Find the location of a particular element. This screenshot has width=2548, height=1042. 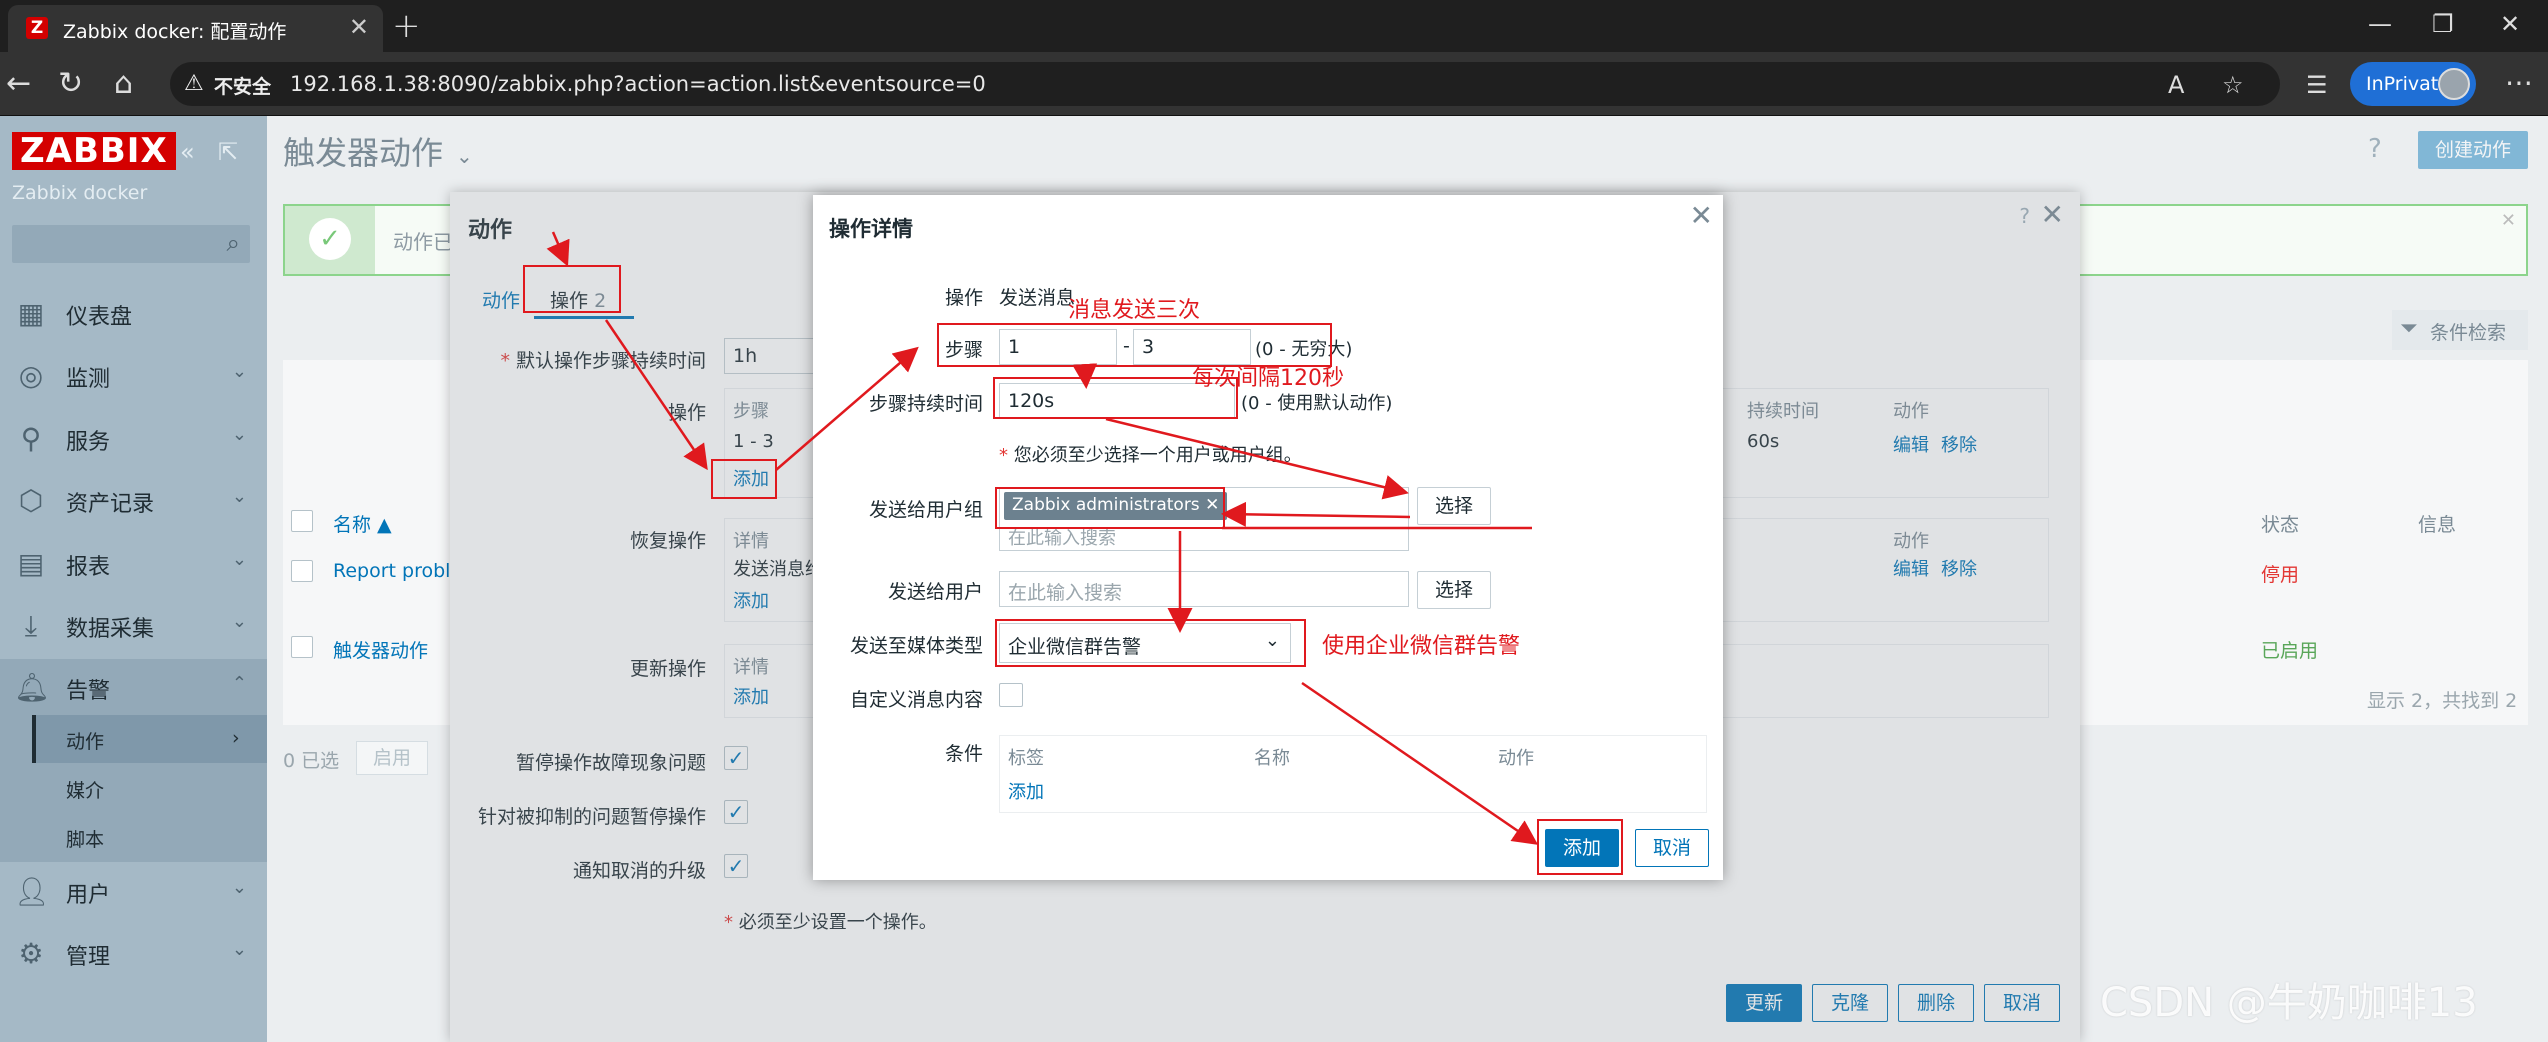

page-title: 触发器动作 is located at coordinates (363, 153).